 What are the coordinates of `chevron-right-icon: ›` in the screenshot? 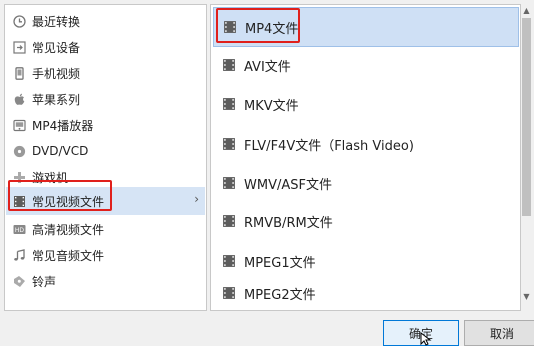 It's located at (196, 199).